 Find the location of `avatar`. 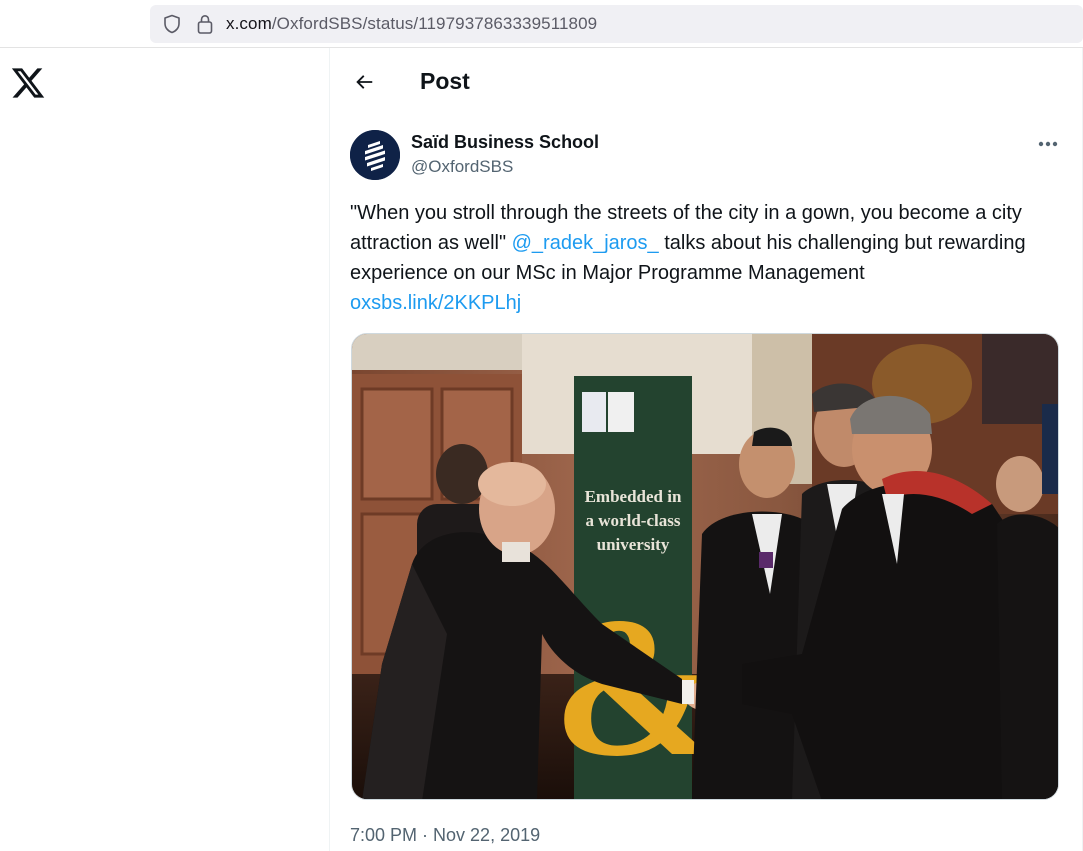

avatar is located at coordinates (375, 155).